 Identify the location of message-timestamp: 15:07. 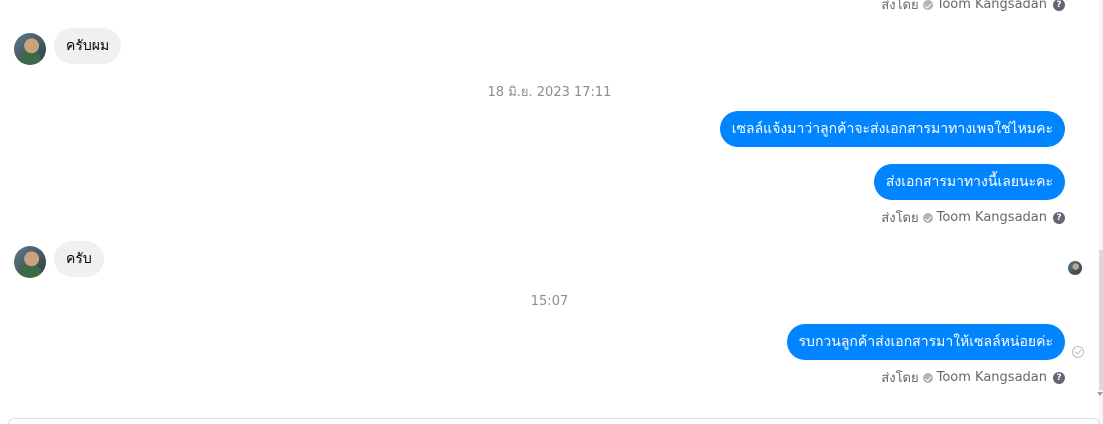
(549, 301).